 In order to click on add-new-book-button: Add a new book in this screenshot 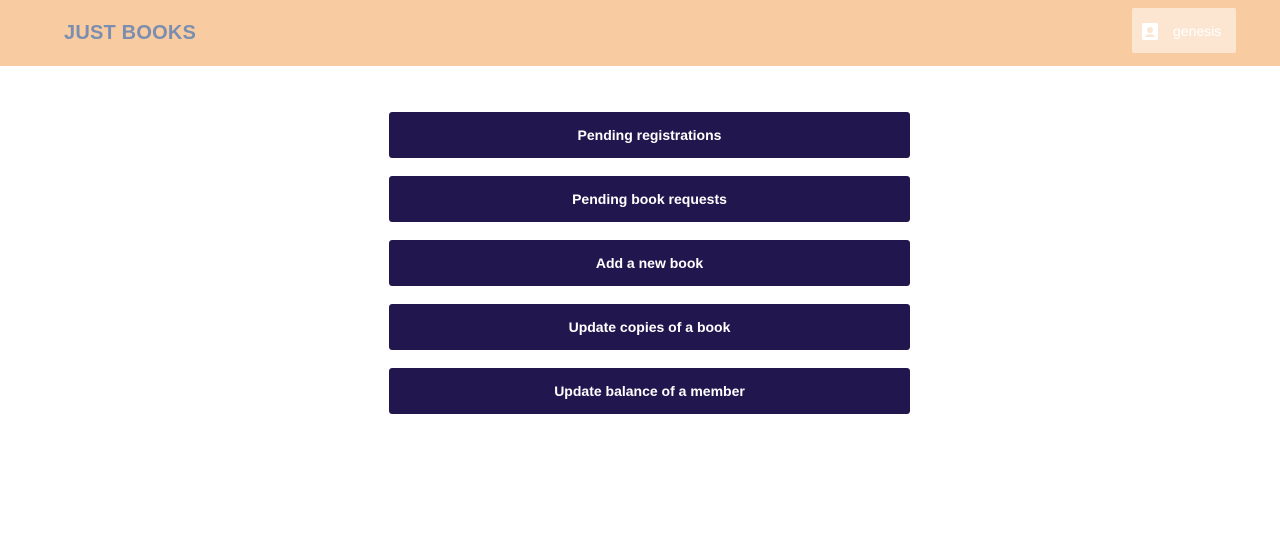, I will do `click(649, 263)`.